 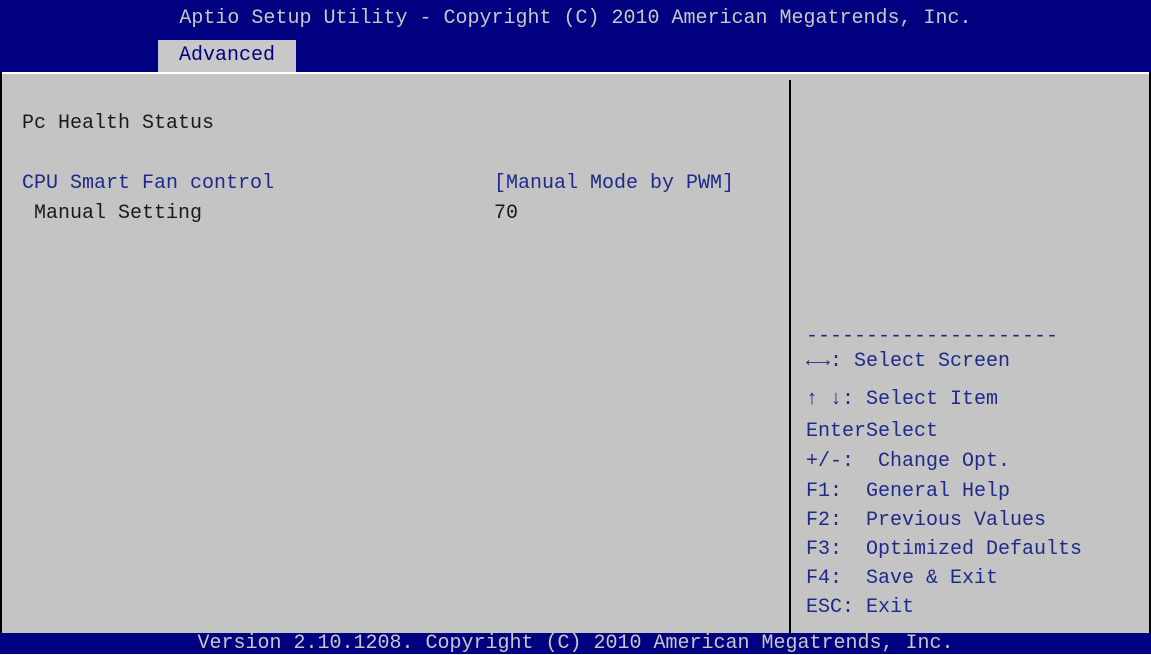 I want to click on help-item-optimized-defaults: F3: Optimized Defaults, so click(x=944, y=550).